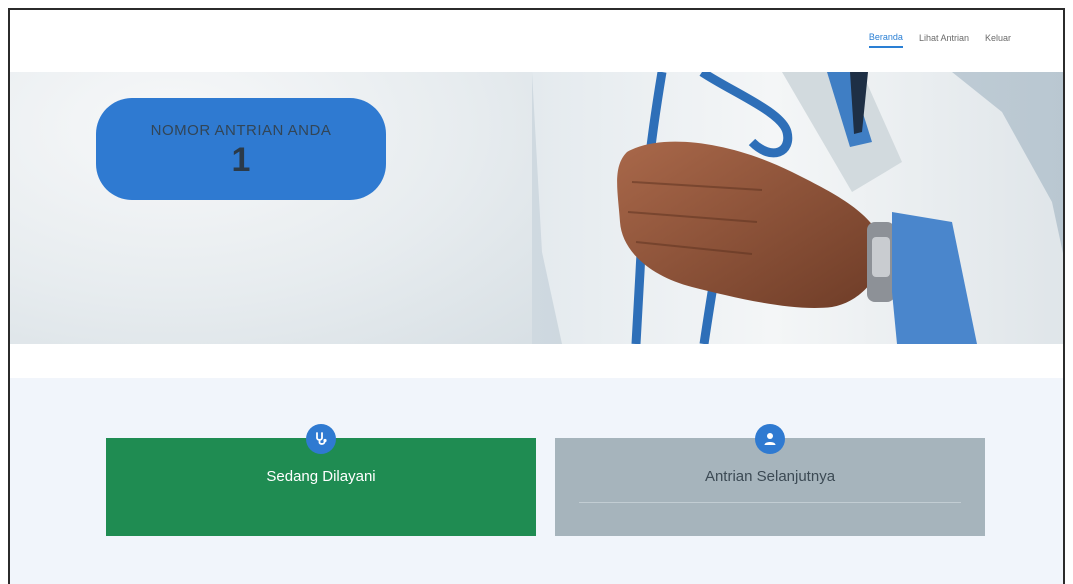 The image size is (1073, 584). I want to click on serving-card: Sedang Dilayani, so click(321, 480).